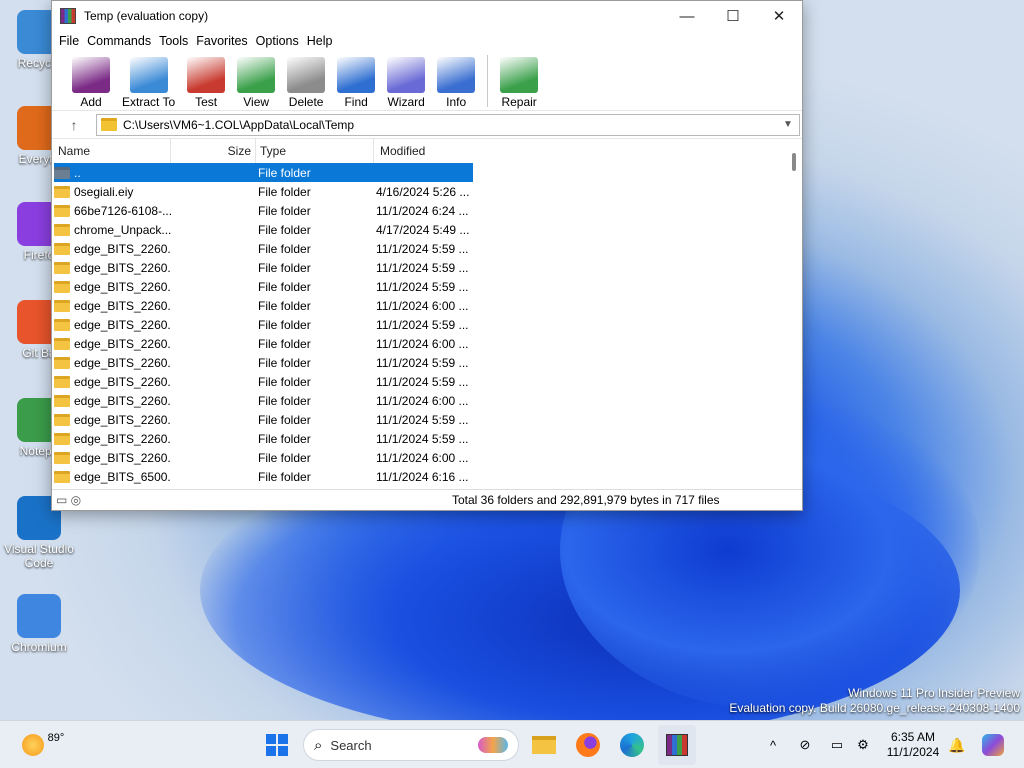  Describe the element at coordinates (406, 102) in the screenshot. I see `toolbar-button-label: Wizard` at that location.